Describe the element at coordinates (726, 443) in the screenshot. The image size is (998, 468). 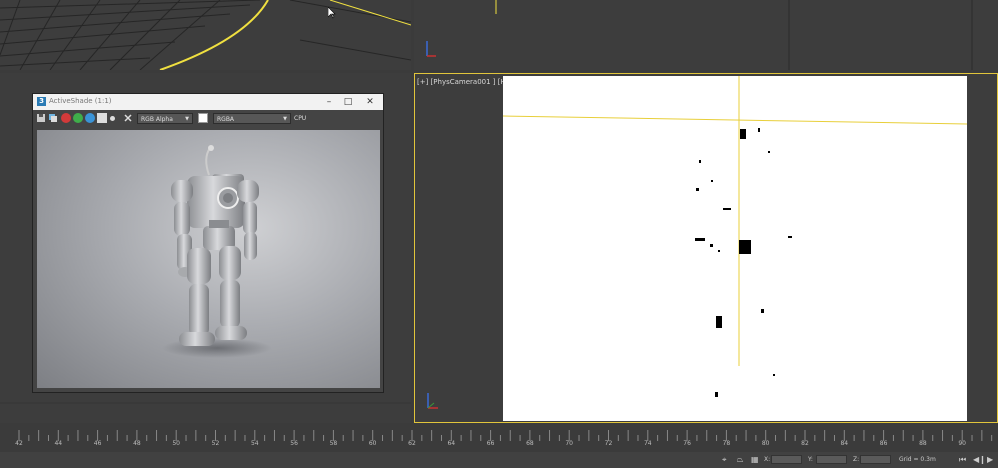
I see `timeline-tick-label: 78` at that location.